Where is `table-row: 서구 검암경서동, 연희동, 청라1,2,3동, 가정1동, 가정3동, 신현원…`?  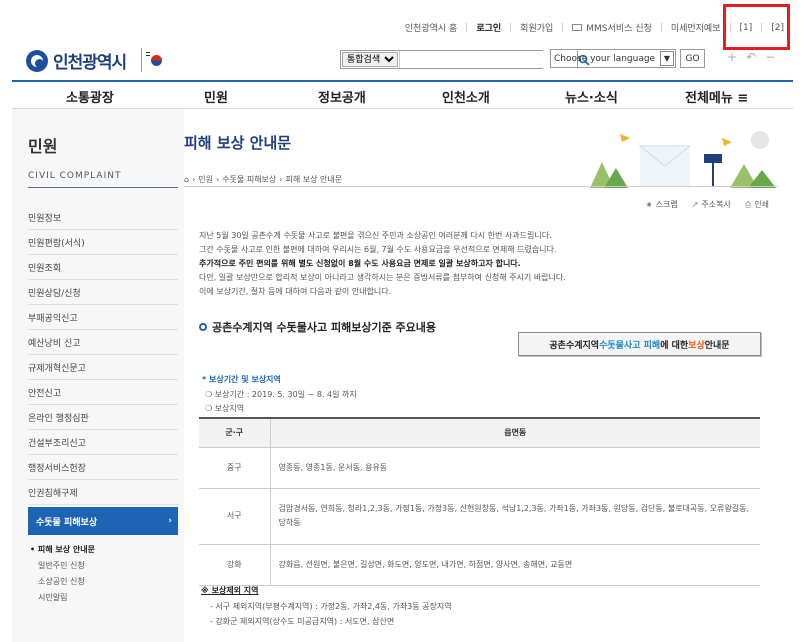
table-row: 서구 검암경서동, 연희동, 청라1,2,3동, 가정1동, 가정3동, 신현원… is located at coordinates (479, 516).